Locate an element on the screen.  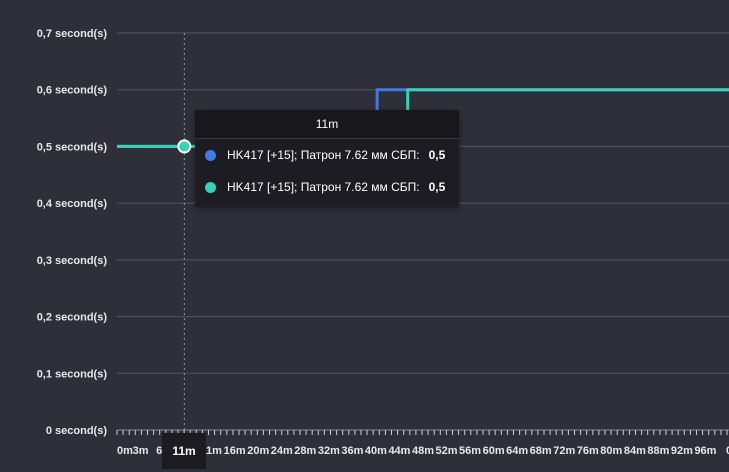
x-tick-label: 84m is located at coordinates (635, 451).